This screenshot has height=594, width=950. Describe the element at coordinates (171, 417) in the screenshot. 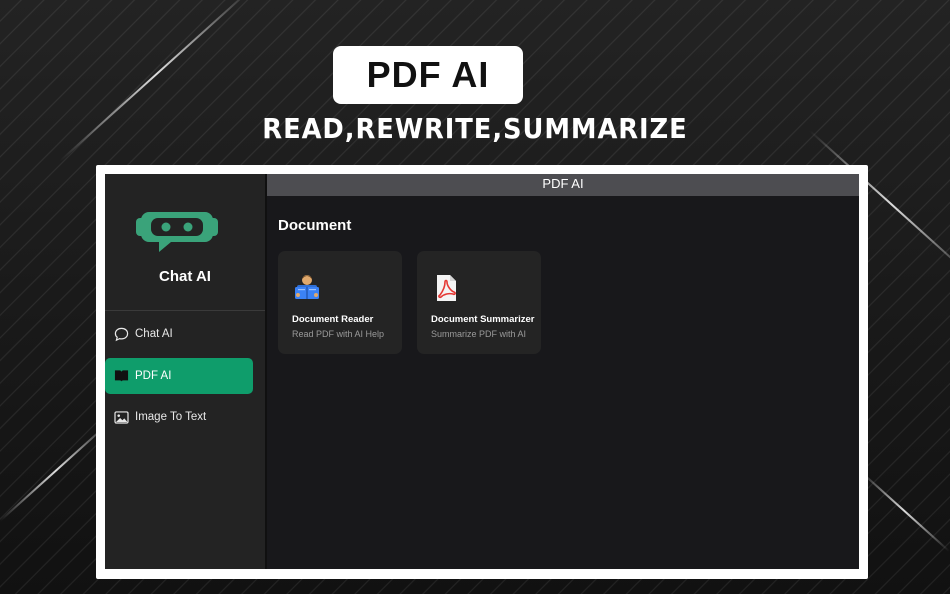

I see `sidebar-item-label: Image To Text` at that location.